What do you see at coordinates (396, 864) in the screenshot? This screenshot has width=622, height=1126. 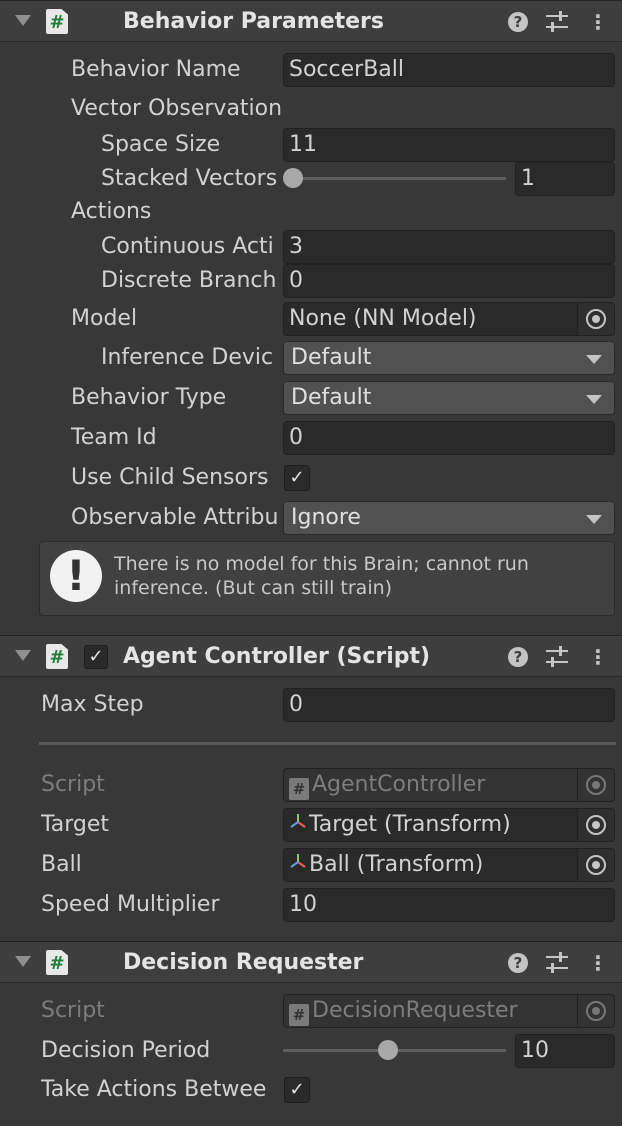 I see `ball-value: Ball (Transform)` at bounding box center [396, 864].